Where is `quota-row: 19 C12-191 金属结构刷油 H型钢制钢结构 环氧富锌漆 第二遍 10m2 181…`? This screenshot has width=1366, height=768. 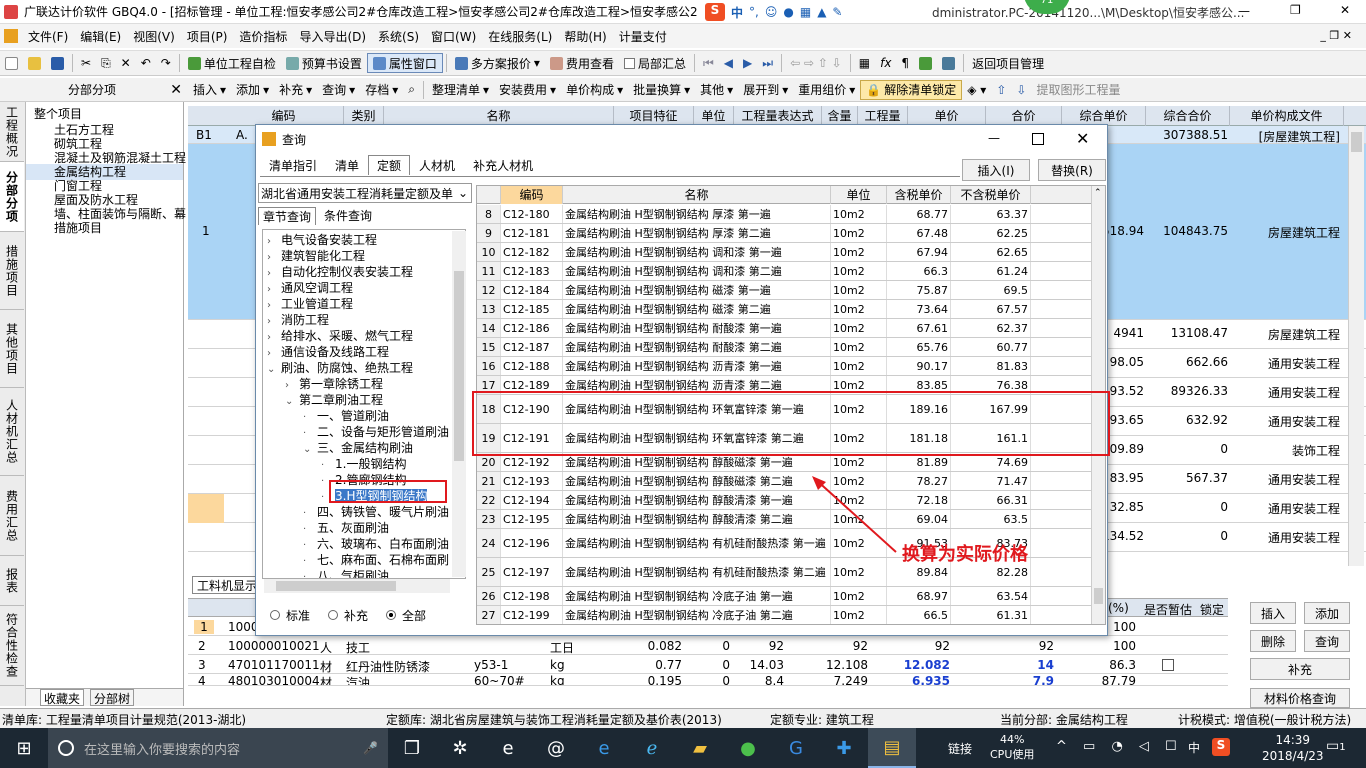
quota-row: 19 C12-191 金属结构刷油 H型钢制钢结构 环氧富锌漆 第二遍 10m2 181… is located at coordinates (787, 438).